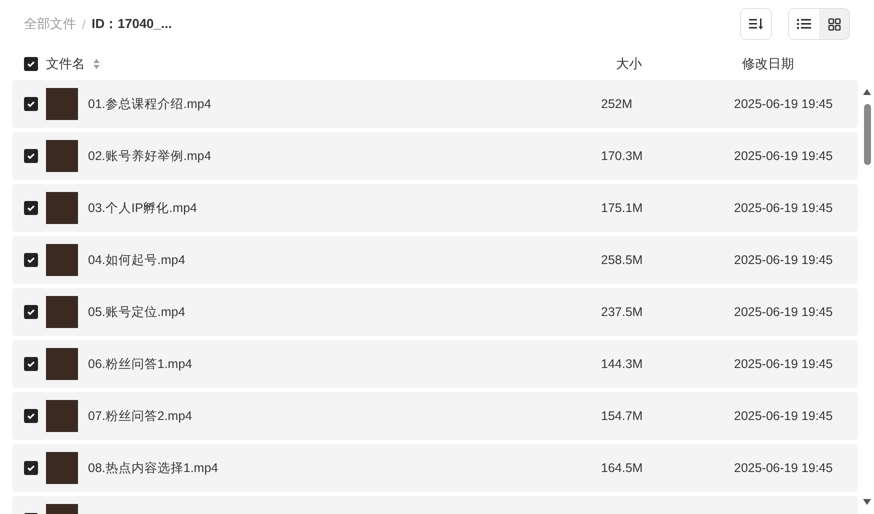  Describe the element at coordinates (435, 312) in the screenshot. I see `file-row: 05.账号定位.mp4 237.5M 2025-06-19 19:45` at that location.